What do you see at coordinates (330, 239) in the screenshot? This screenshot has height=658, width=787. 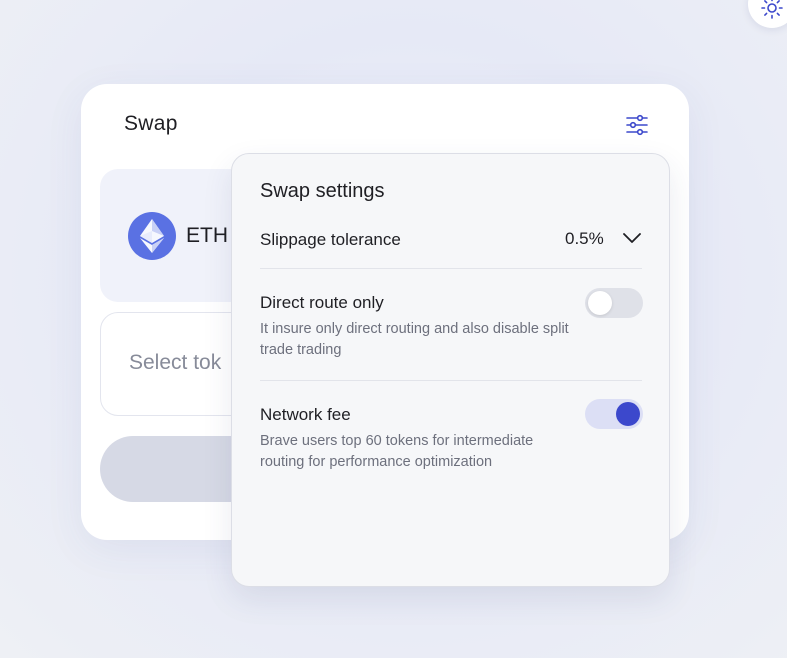 I see `slippage-label: Slippage tolerance` at bounding box center [330, 239].